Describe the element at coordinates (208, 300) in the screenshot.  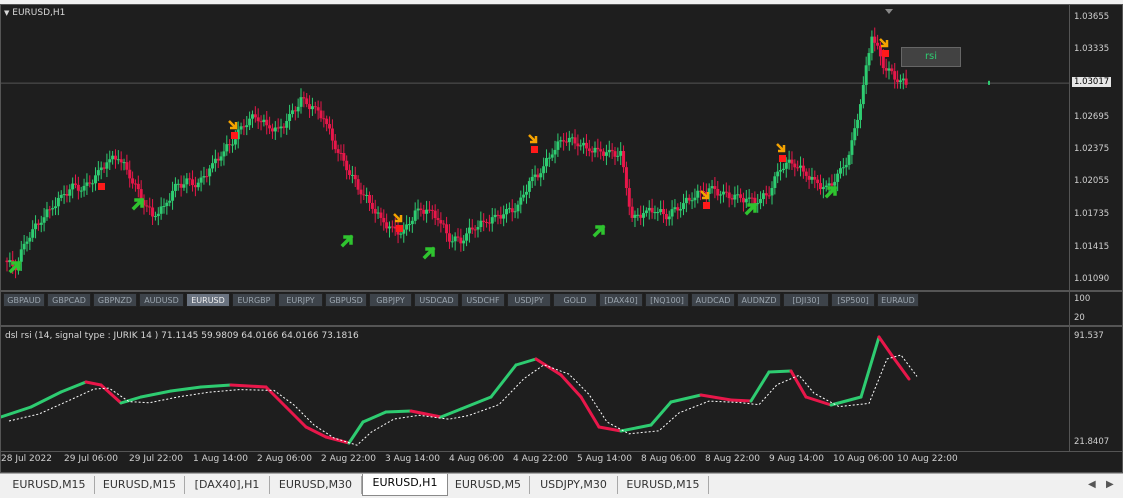
I see `pair-button: EURUSD` at that location.